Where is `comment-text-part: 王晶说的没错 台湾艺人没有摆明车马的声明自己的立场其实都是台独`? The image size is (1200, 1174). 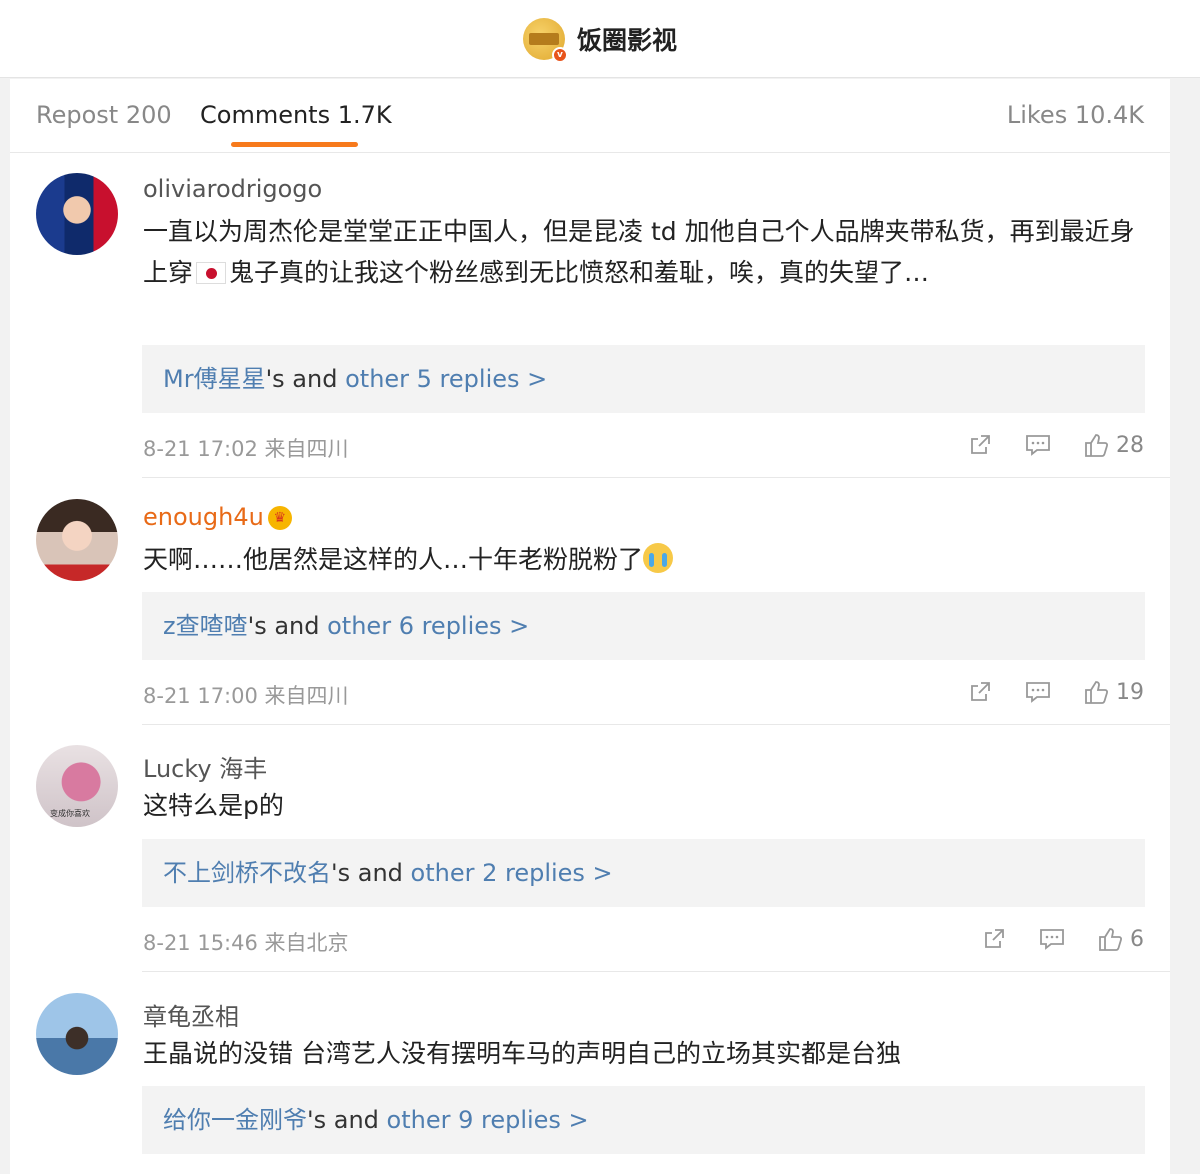 comment-text-part: 王晶说的没错 台湾艺人没有摆明车马的声明自己的立场其实都是台独 is located at coordinates (522, 1053).